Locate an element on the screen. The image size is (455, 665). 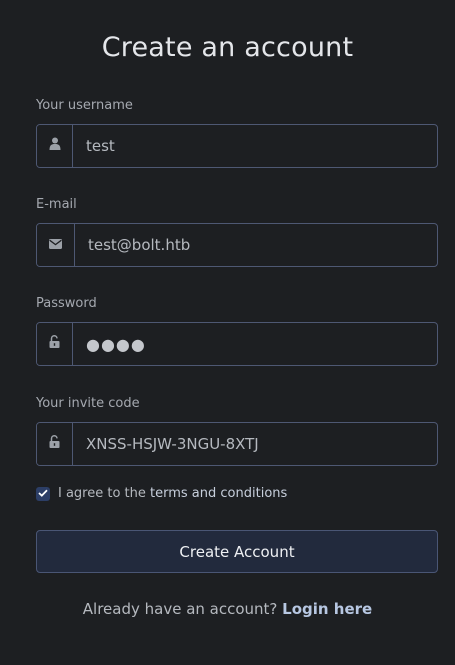
invite-addon is located at coordinates (55, 444).